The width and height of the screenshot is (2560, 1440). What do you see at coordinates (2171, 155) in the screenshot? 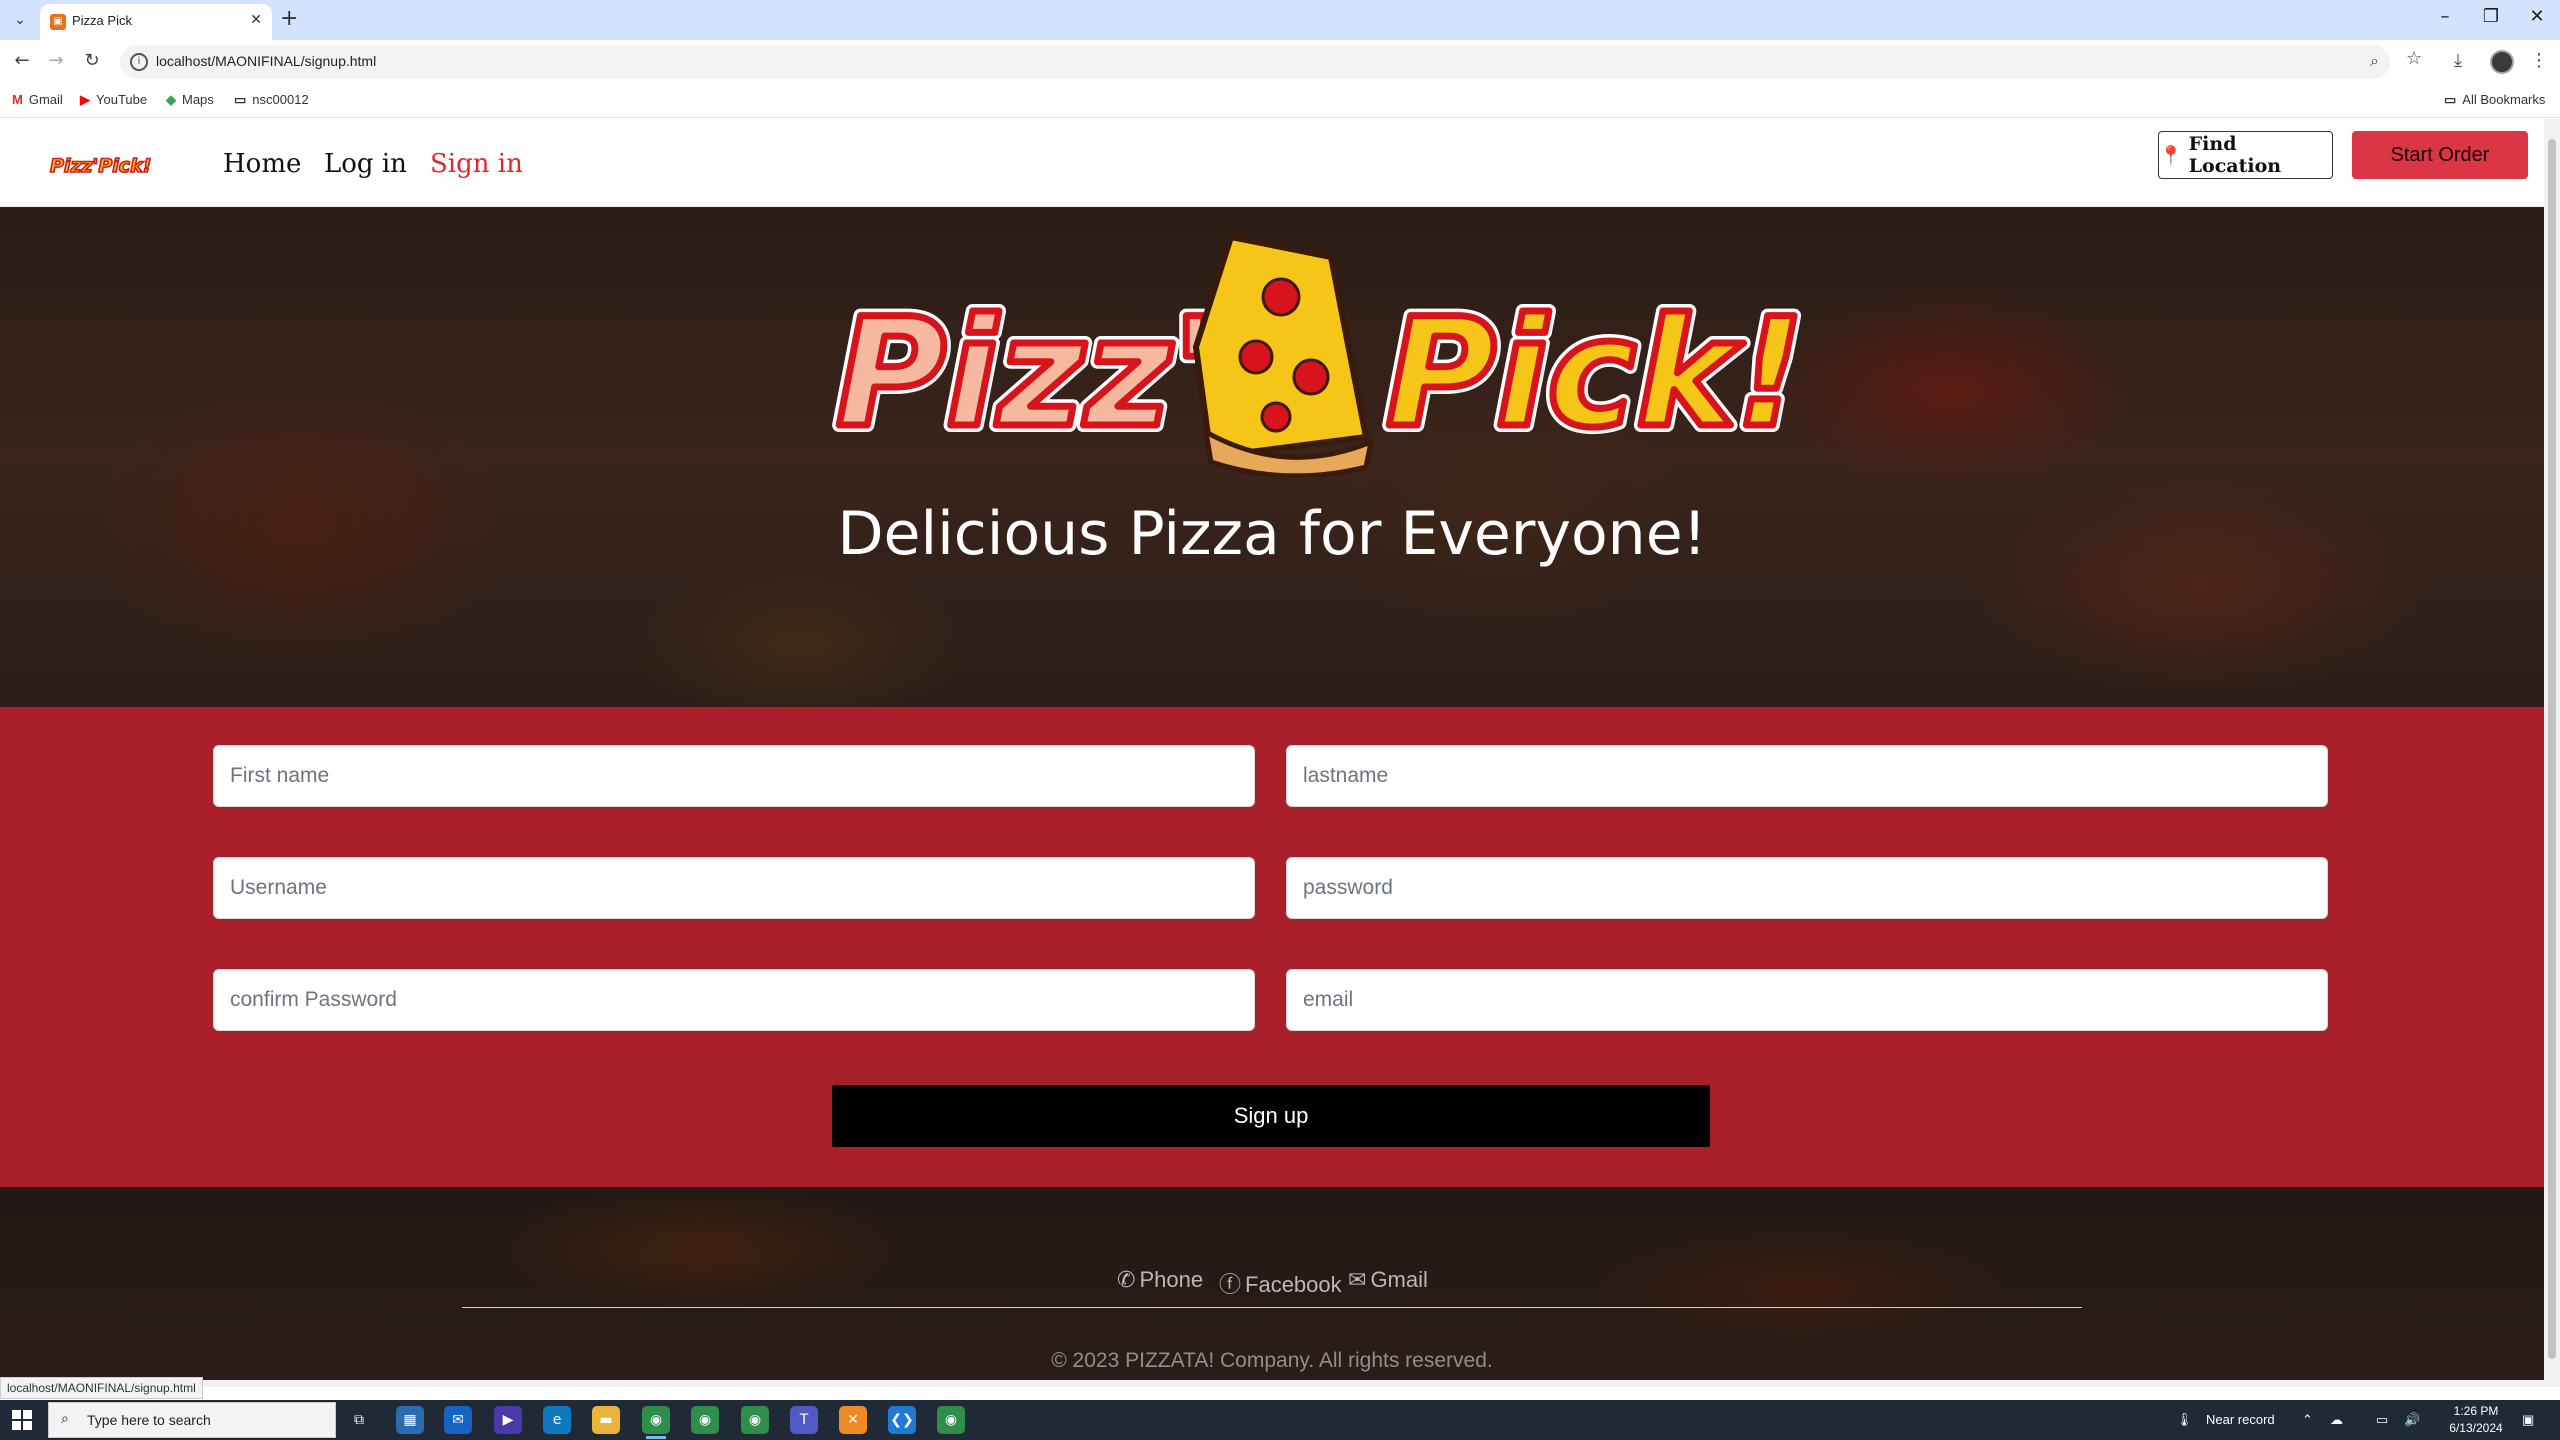
I see `location-pin-icon: 📍` at bounding box center [2171, 155].